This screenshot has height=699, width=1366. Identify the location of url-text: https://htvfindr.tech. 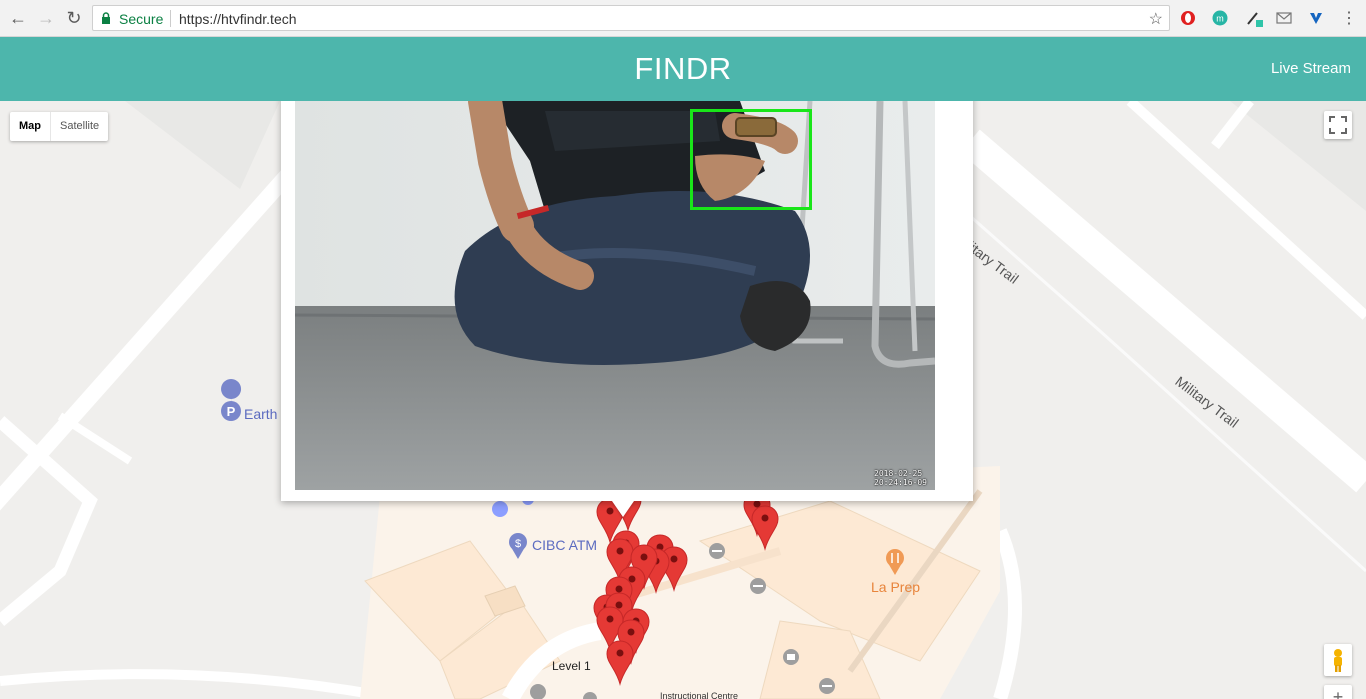
(238, 19).